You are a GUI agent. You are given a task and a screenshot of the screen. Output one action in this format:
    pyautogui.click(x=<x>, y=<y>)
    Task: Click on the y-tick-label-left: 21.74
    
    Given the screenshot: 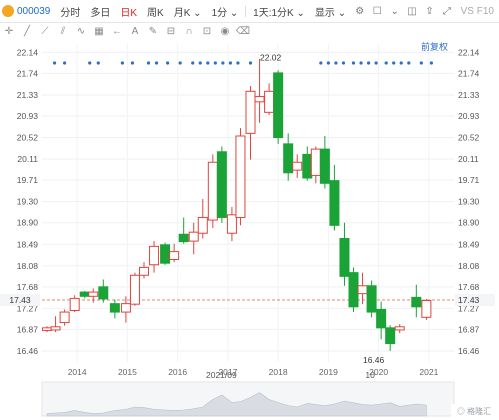 What is the action you would take?
    pyautogui.click(x=28, y=73)
    